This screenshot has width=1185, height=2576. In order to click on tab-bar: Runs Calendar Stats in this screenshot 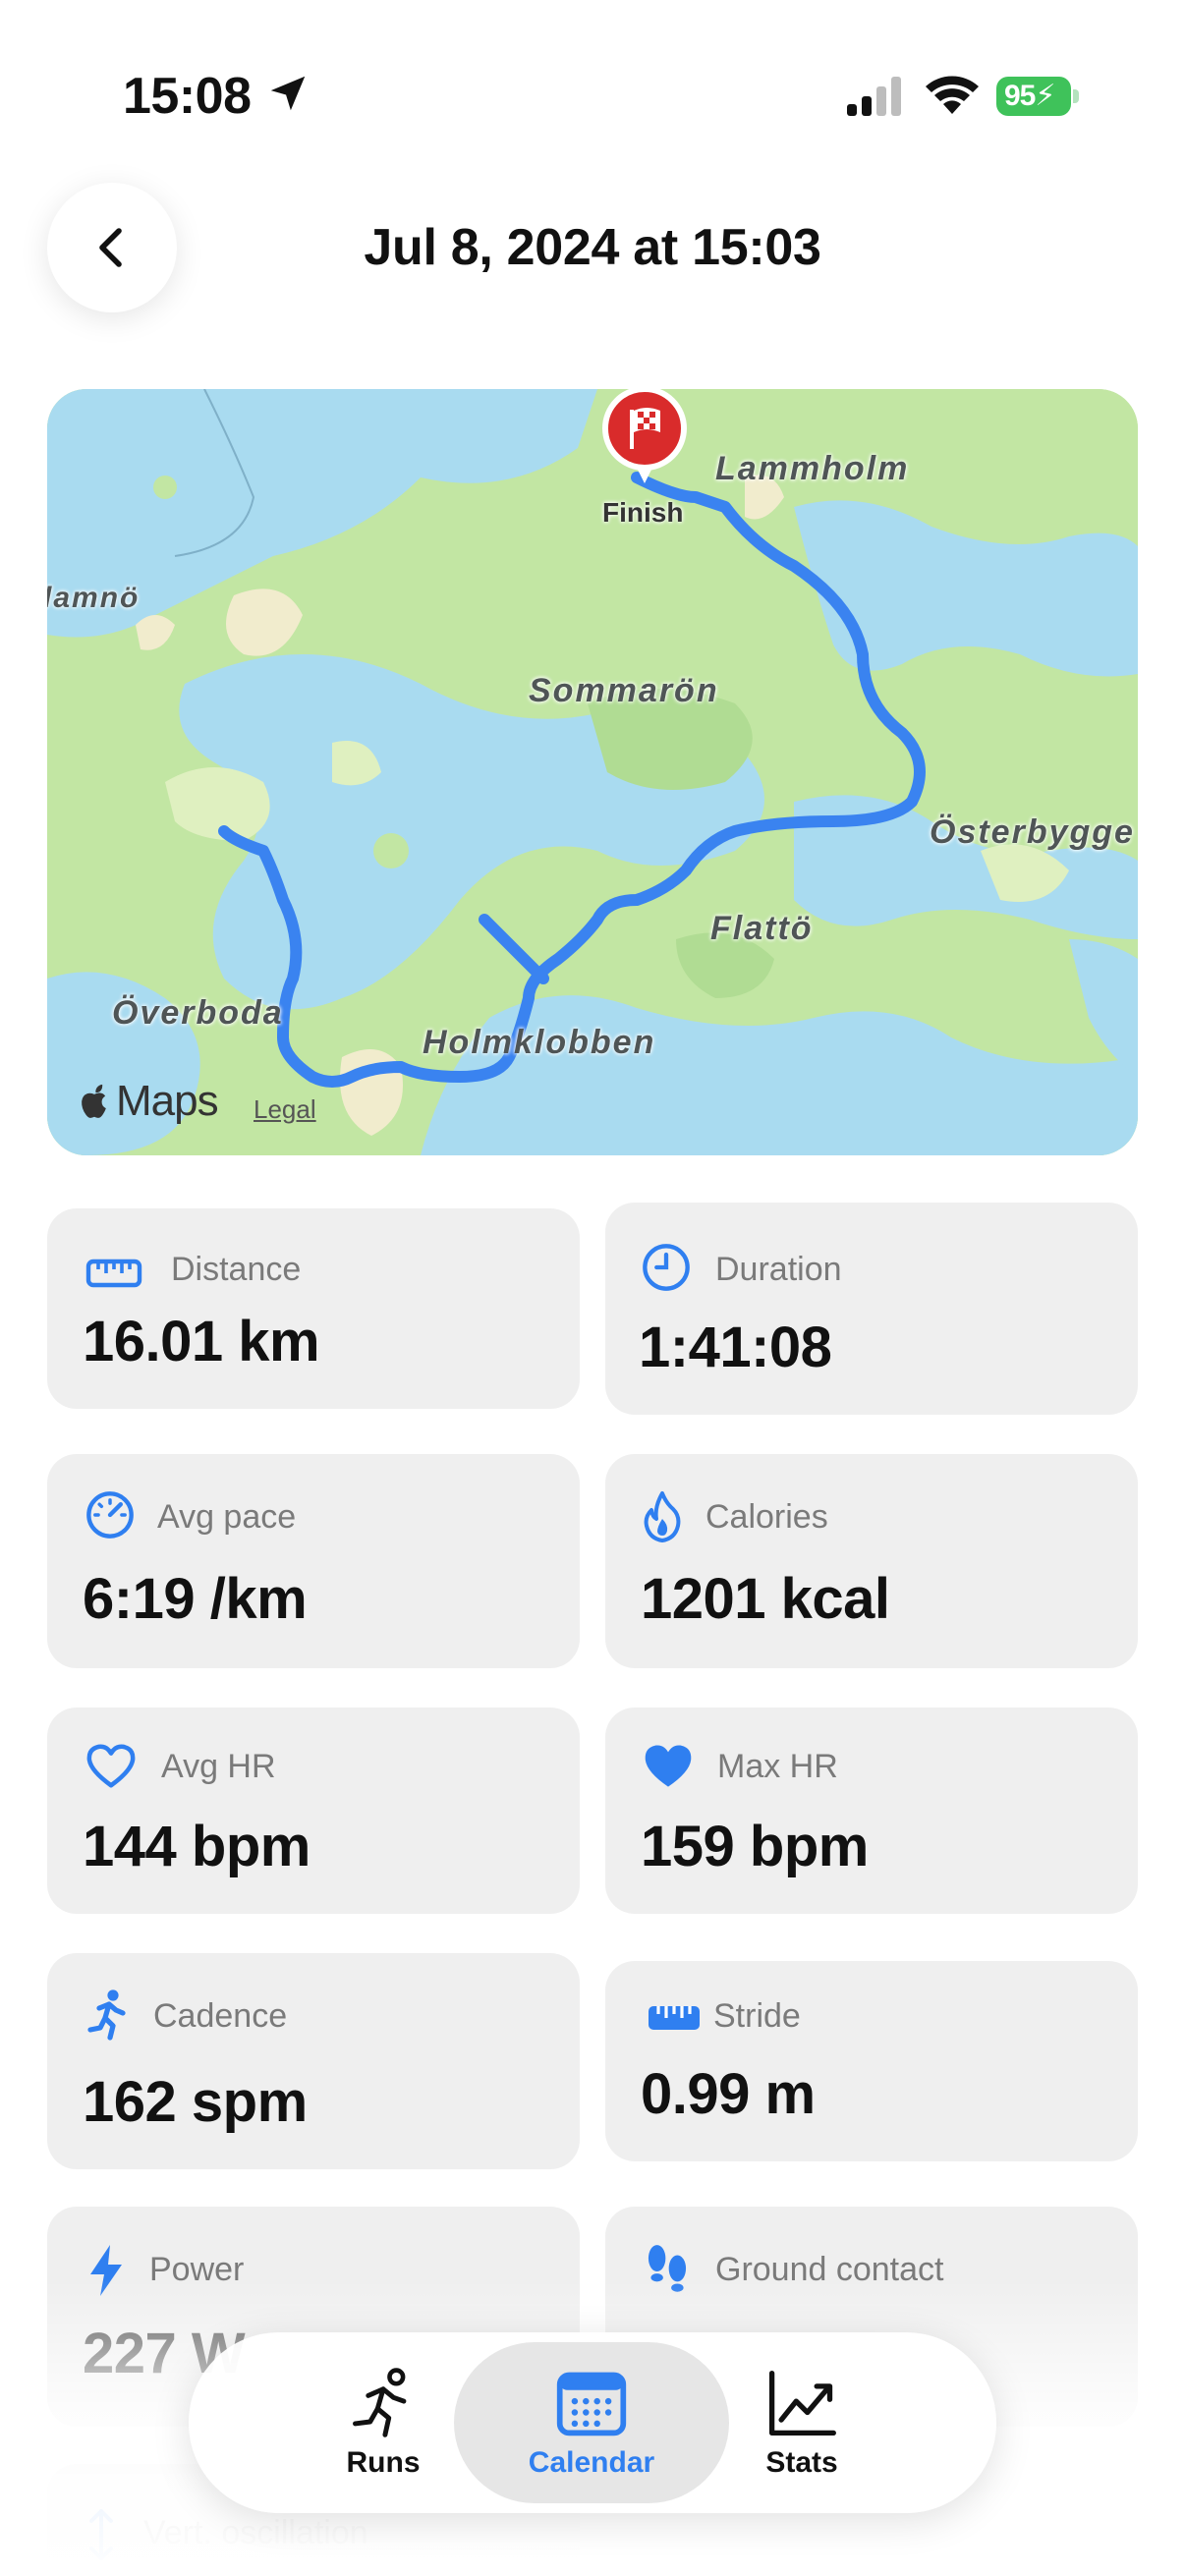, I will do `click(592, 2422)`.